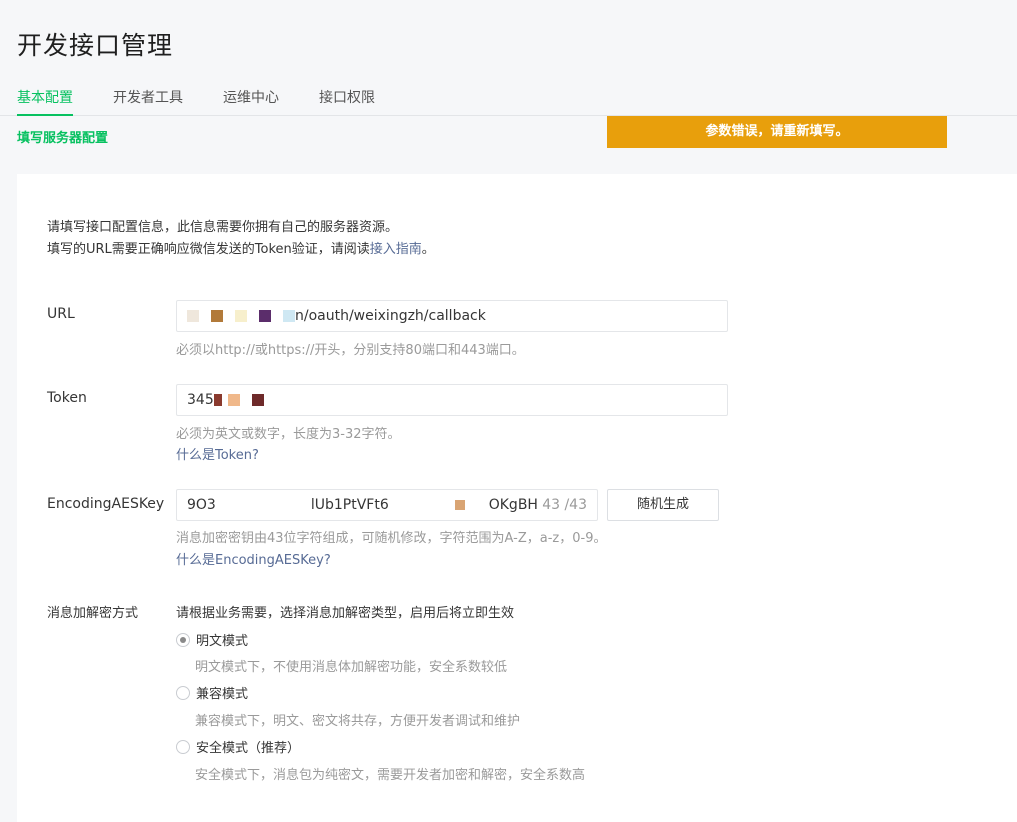 This screenshot has height=822, width=1017. I want to click on radio-description: 兼容模式下，明文、密文将共存，方便开发者调试和维护, so click(358, 721).